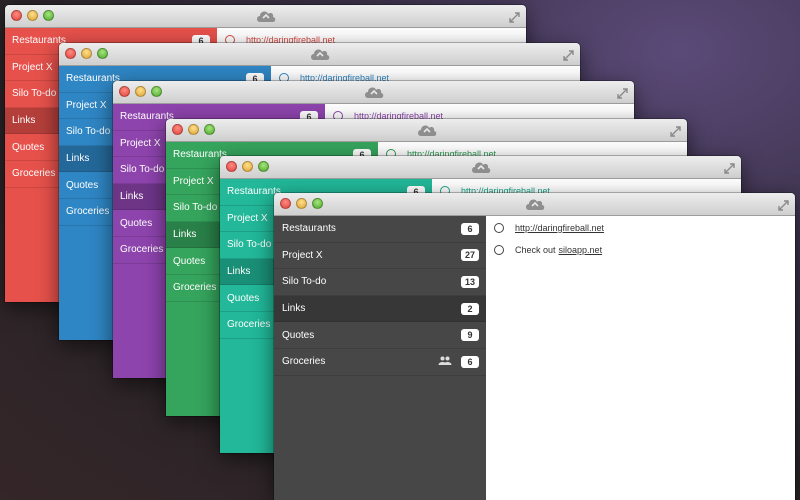 This screenshot has width=800, height=500. What do you see at coordinates (470, 335) in the screenshot?
I see `count-badge: 9` at bounding box center [470, 335].